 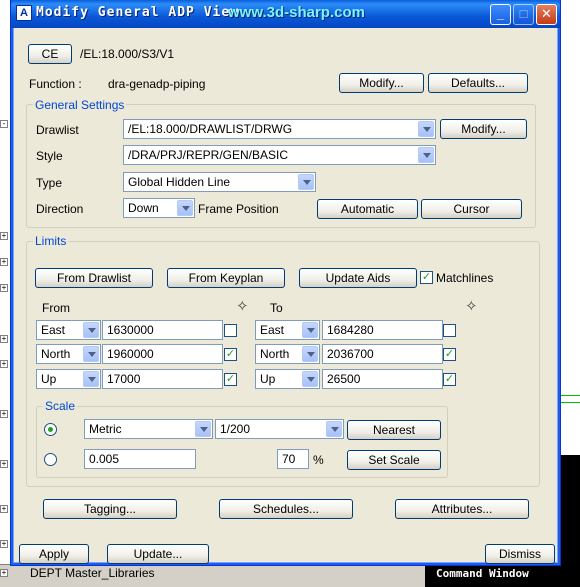 What do you see at coordinates (570, 395) in the screenshot?
I see `graphics-line` at bounding box center [570, 395].